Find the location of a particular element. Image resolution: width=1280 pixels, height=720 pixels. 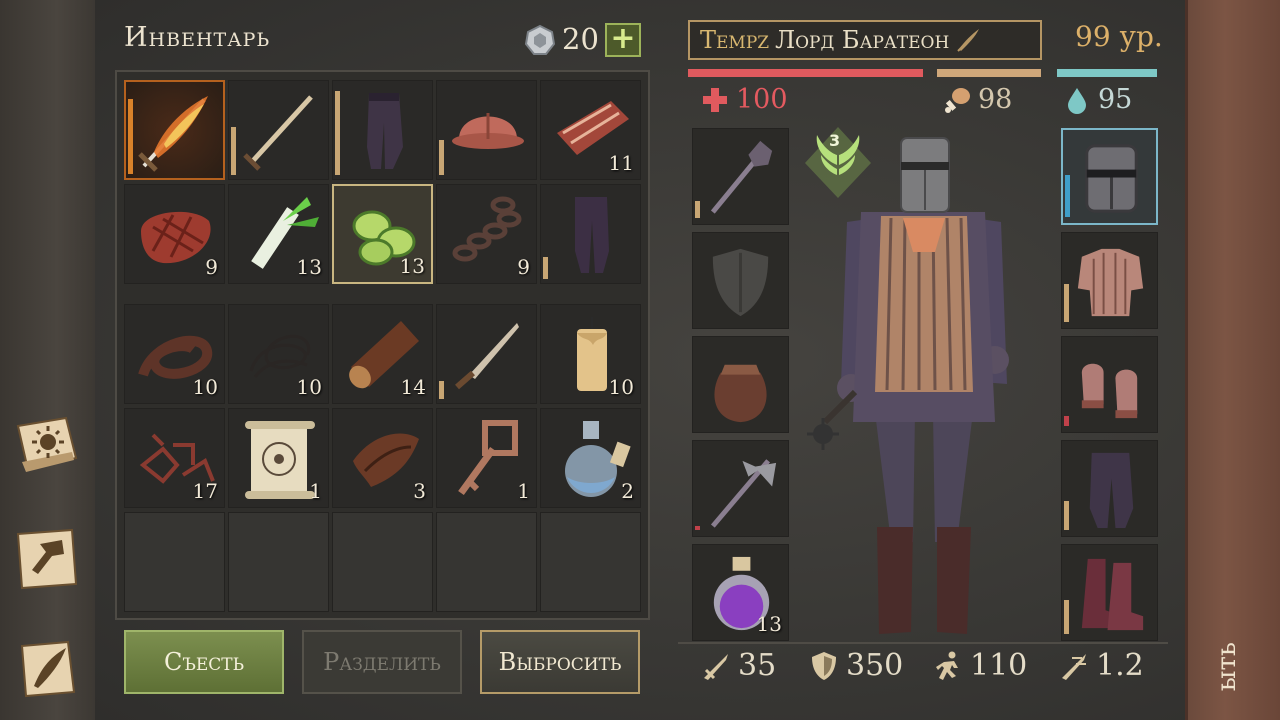

inventory-slot-potion-bottle: 2 is located at coordinates (590, 458).